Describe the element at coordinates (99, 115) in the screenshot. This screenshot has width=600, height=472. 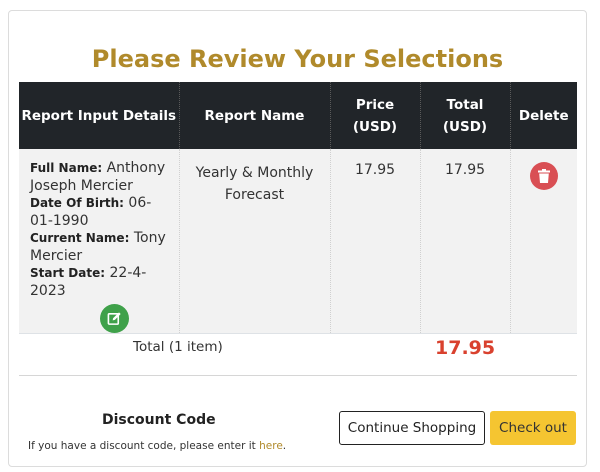
I see `header-details: Report Input Details` at that location.